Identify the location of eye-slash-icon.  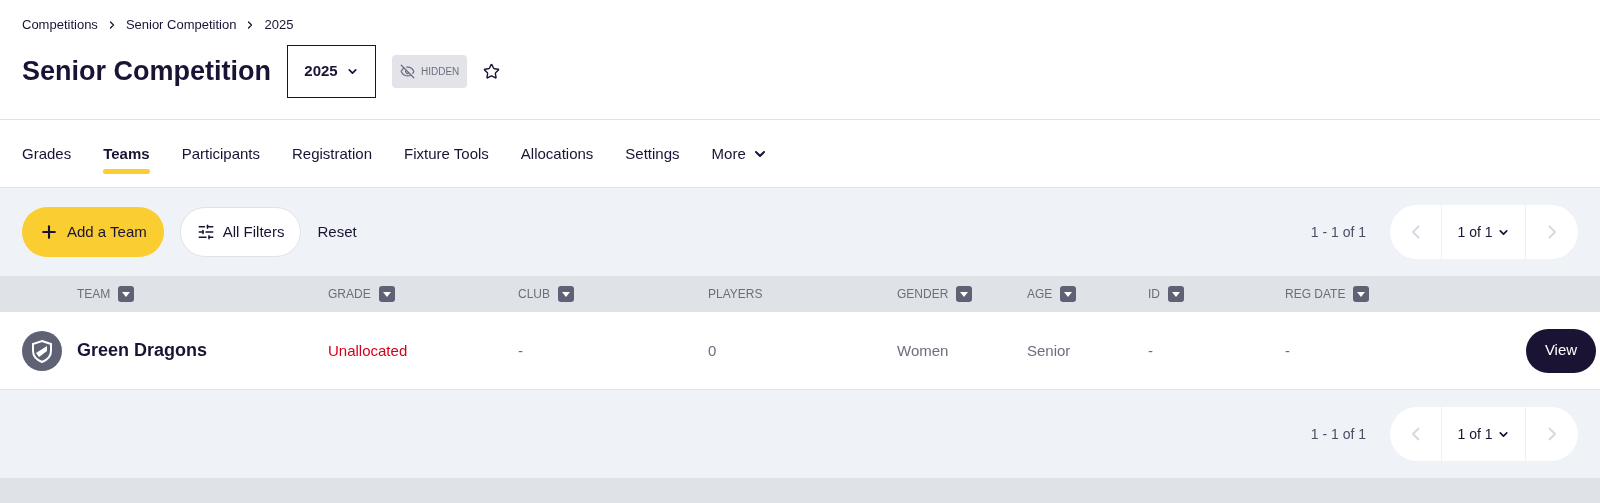
(407, 71).